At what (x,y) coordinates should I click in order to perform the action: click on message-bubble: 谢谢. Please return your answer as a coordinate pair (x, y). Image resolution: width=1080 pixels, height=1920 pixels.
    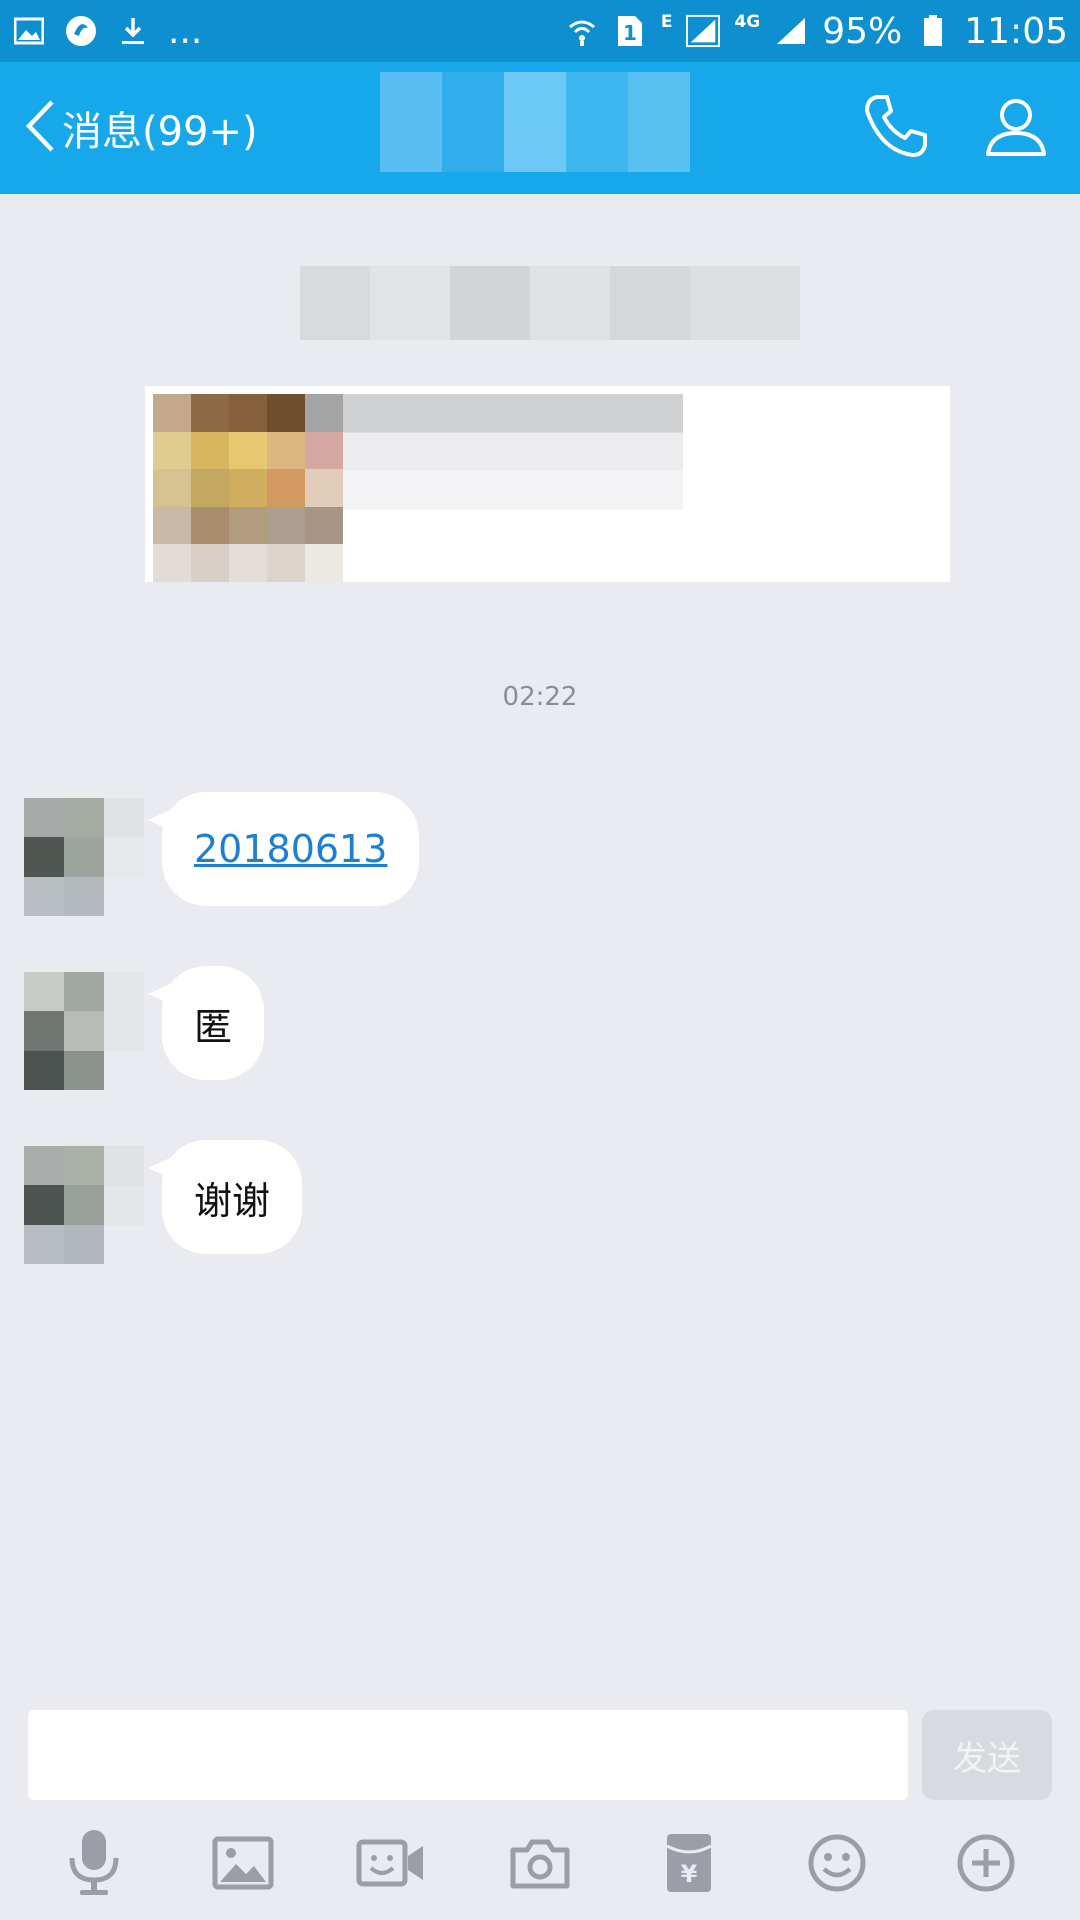
    Looking at the image, I should click on (225, 1197).